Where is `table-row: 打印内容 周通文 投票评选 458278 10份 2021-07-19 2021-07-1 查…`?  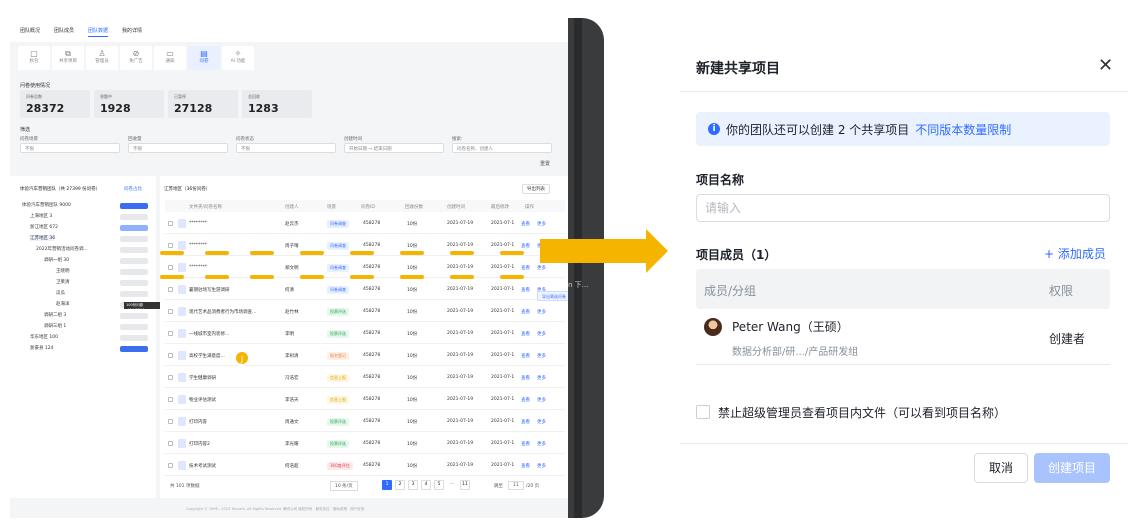 table-row: 打印内容 周通文 投票评选 458278 10份 2021-07-19 2021-07-1 查… is located at coordinates (365, 422).